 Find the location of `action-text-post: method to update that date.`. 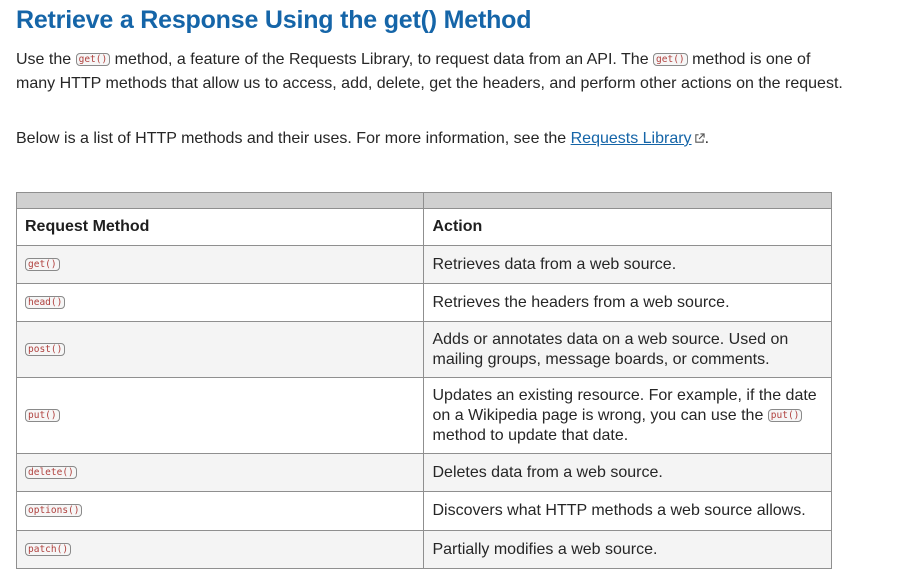

action-text-post: method to update that date. is located at coordinates (530, 435).